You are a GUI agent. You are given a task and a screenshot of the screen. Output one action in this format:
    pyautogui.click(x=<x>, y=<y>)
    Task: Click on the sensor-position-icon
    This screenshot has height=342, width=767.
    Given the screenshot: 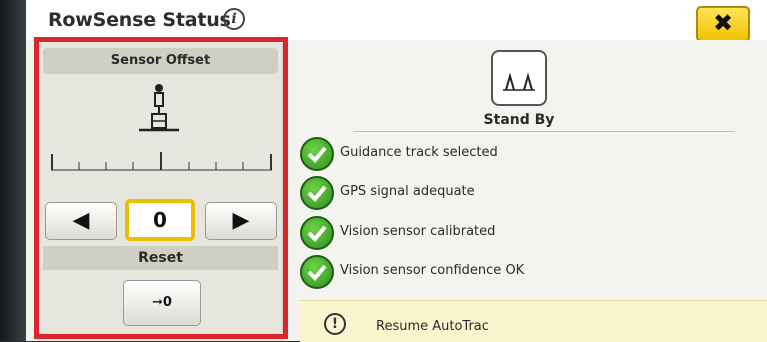 What is the action you would take?
    pyautogui.click(x=159, y=108)
    